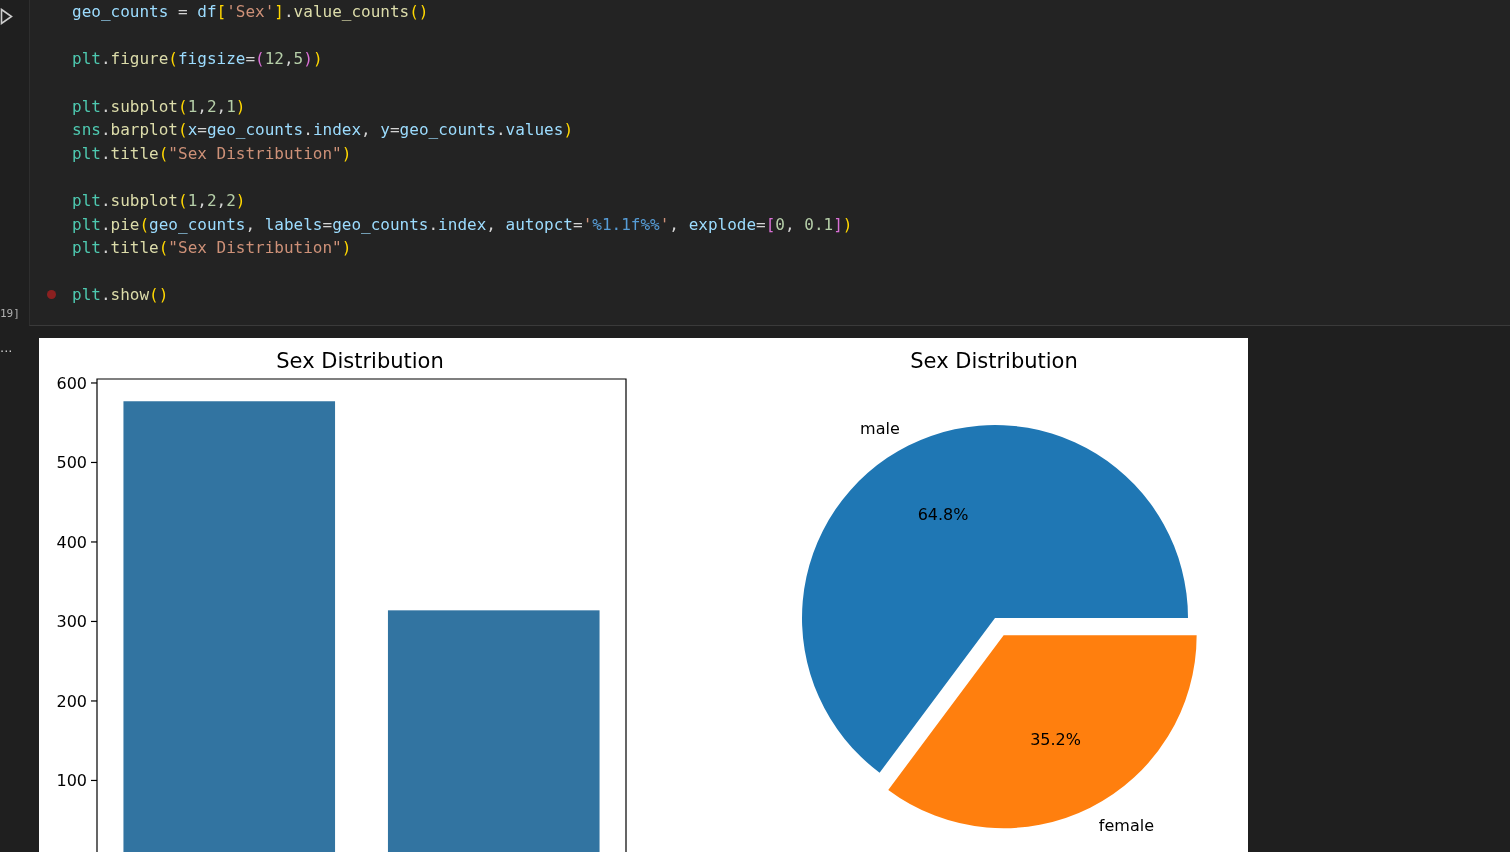 Image resolution: width=1510 pixels, height=852 pixels. I want to click on code-line: plt.subplot(1,2,1), so click(159, 106).